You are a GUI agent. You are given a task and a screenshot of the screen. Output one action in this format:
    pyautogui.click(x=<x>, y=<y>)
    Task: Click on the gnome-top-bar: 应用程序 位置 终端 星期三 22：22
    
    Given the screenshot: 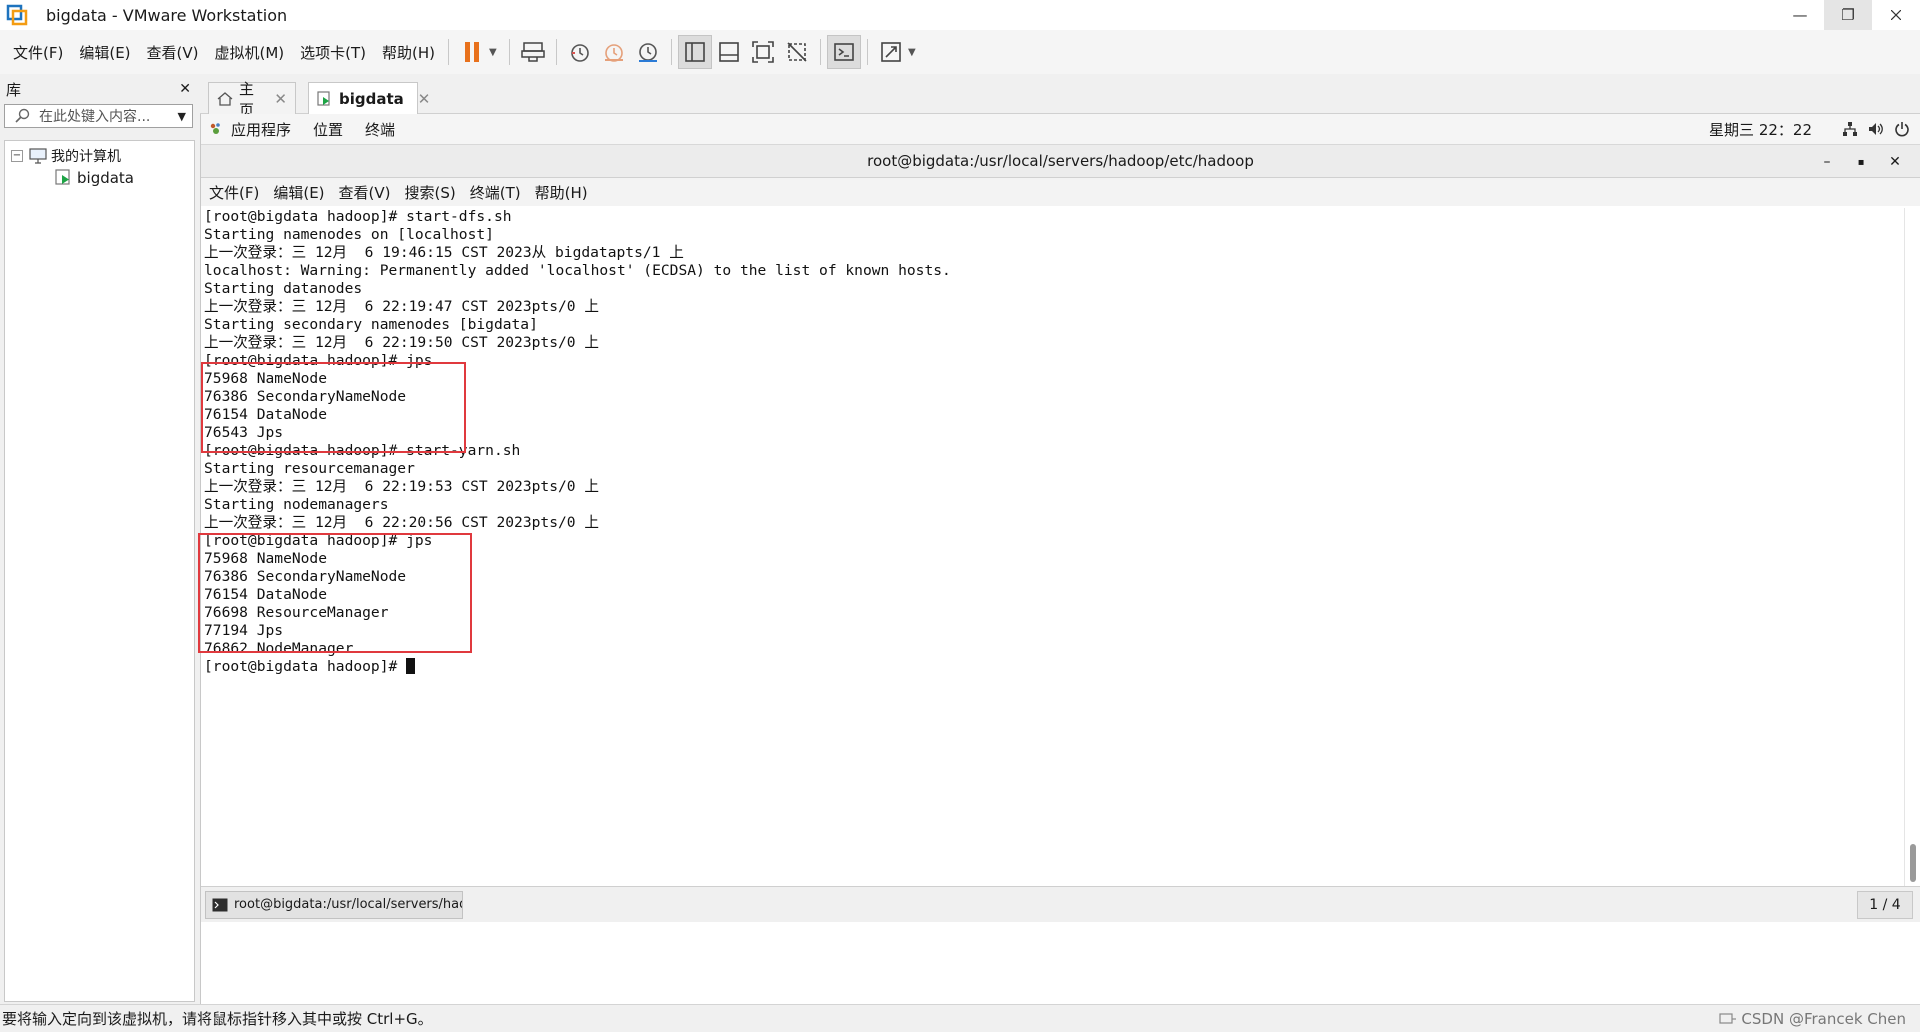 What is the action you would take?
    pyautogui.click(x=1060, y=129)
    